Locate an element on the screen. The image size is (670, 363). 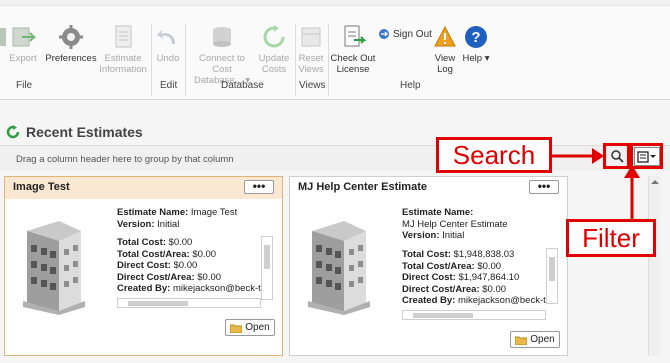
recent-estimates-header: Recent Estimates is located at coordinates (74, 132).